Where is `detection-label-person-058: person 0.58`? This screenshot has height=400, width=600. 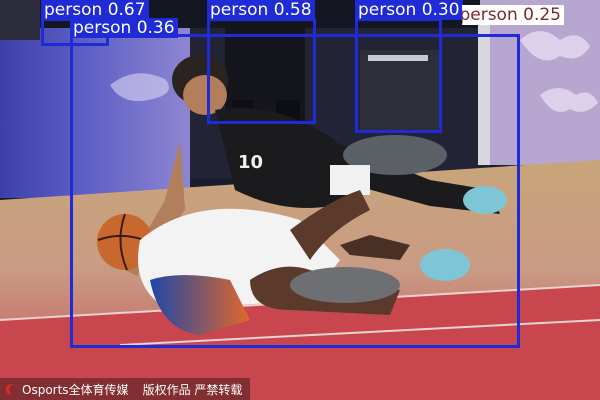 detection-label-person-058: person 0.58 is located at coordinates (261, 10).